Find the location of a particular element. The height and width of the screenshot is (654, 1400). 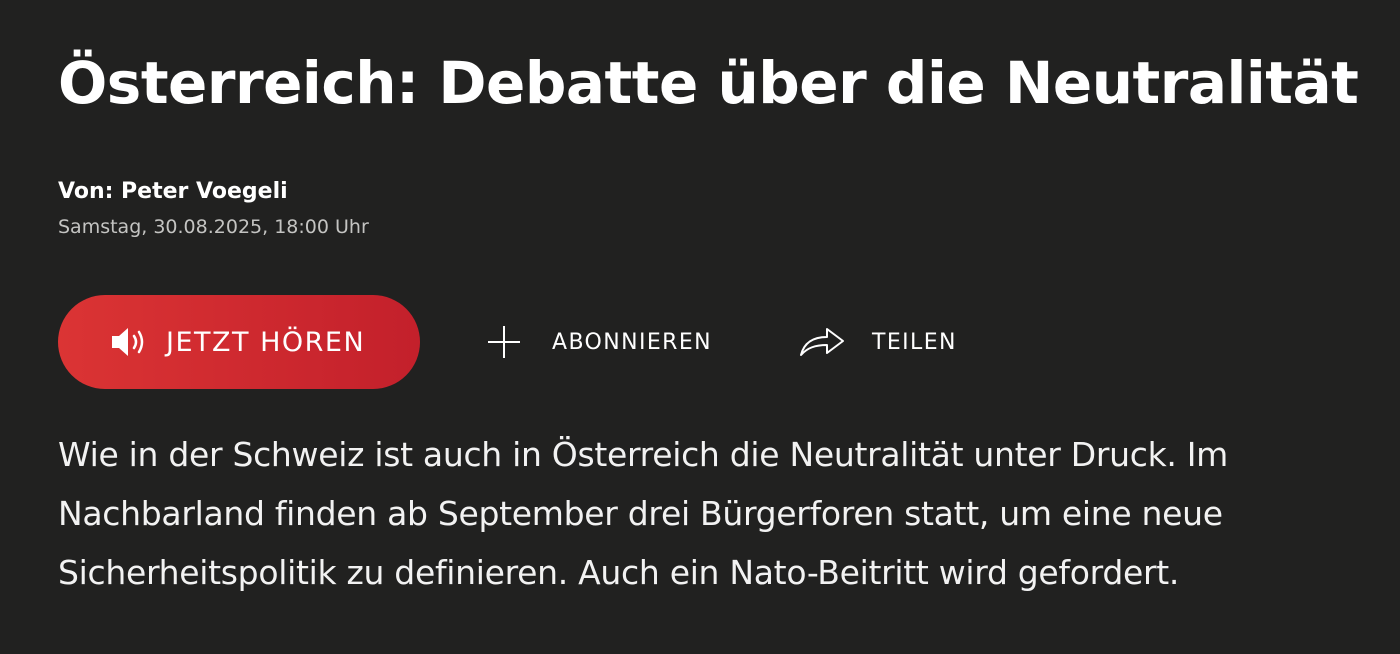

share-arrow-icon is located at coordinates (822, 342).